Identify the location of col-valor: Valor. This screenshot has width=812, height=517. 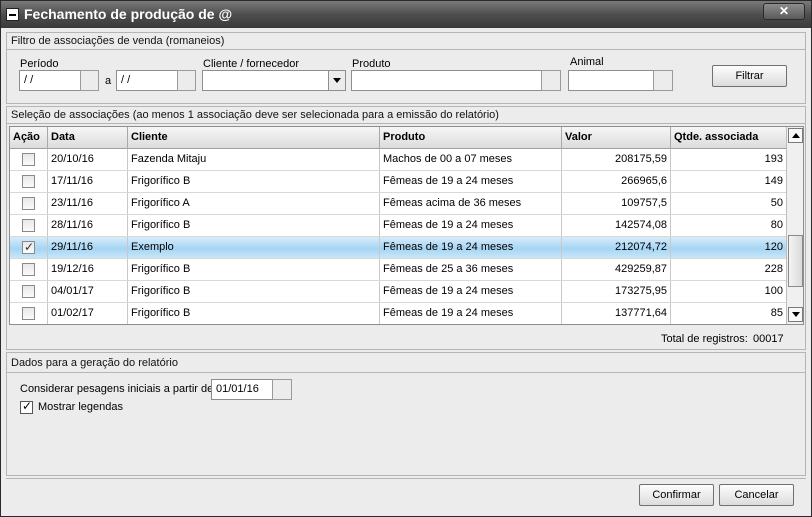
(616, 138).